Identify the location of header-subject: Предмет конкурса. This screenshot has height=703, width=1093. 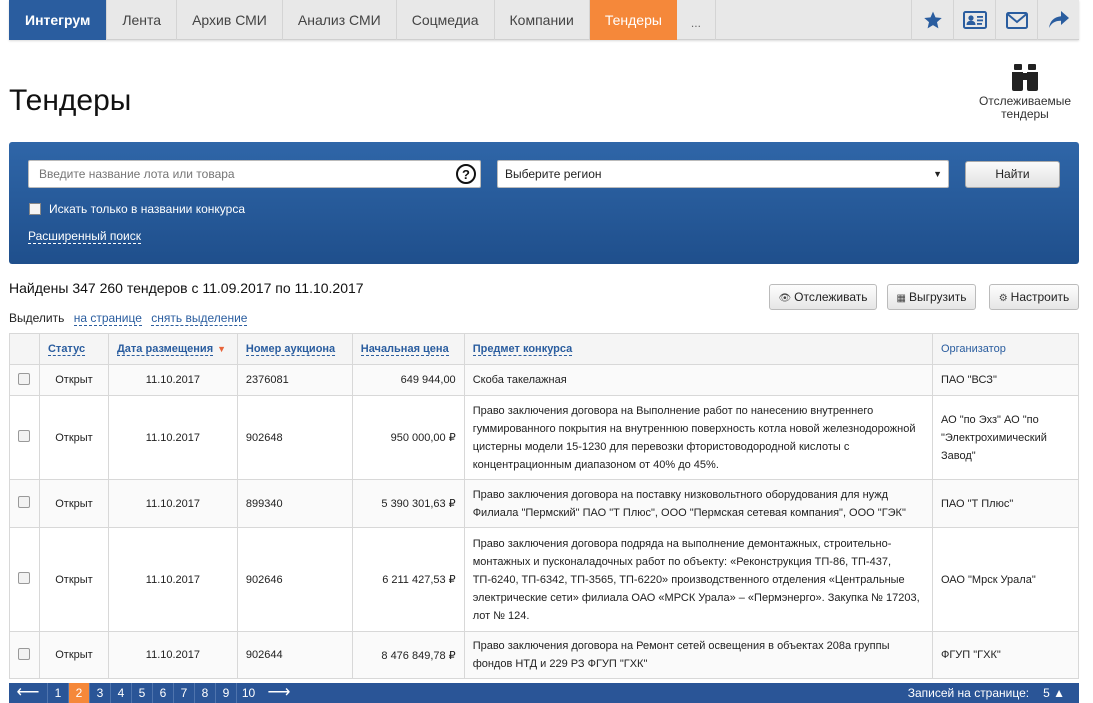
(698, 349).